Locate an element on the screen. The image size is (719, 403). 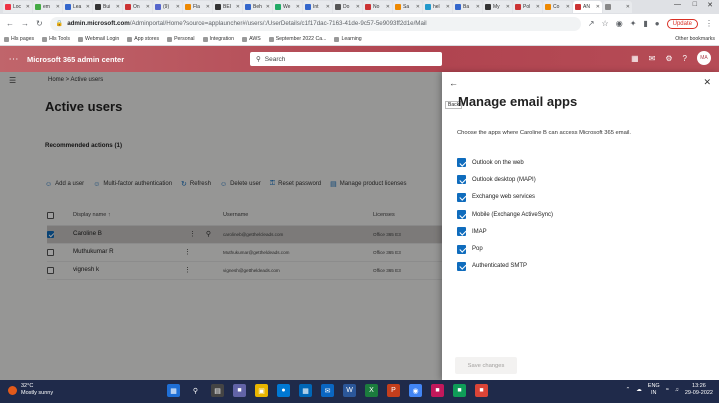
star-icon: ☆ is located at coordinates (605, 23).